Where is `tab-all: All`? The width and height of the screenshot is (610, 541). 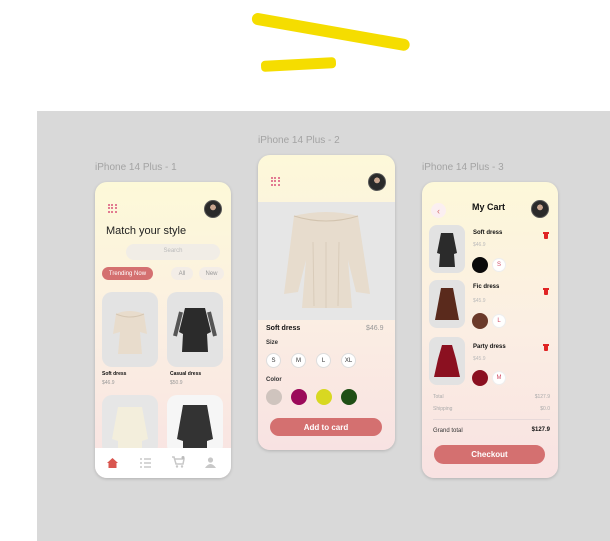 tab-all: All is located at coordinates (182, 273).